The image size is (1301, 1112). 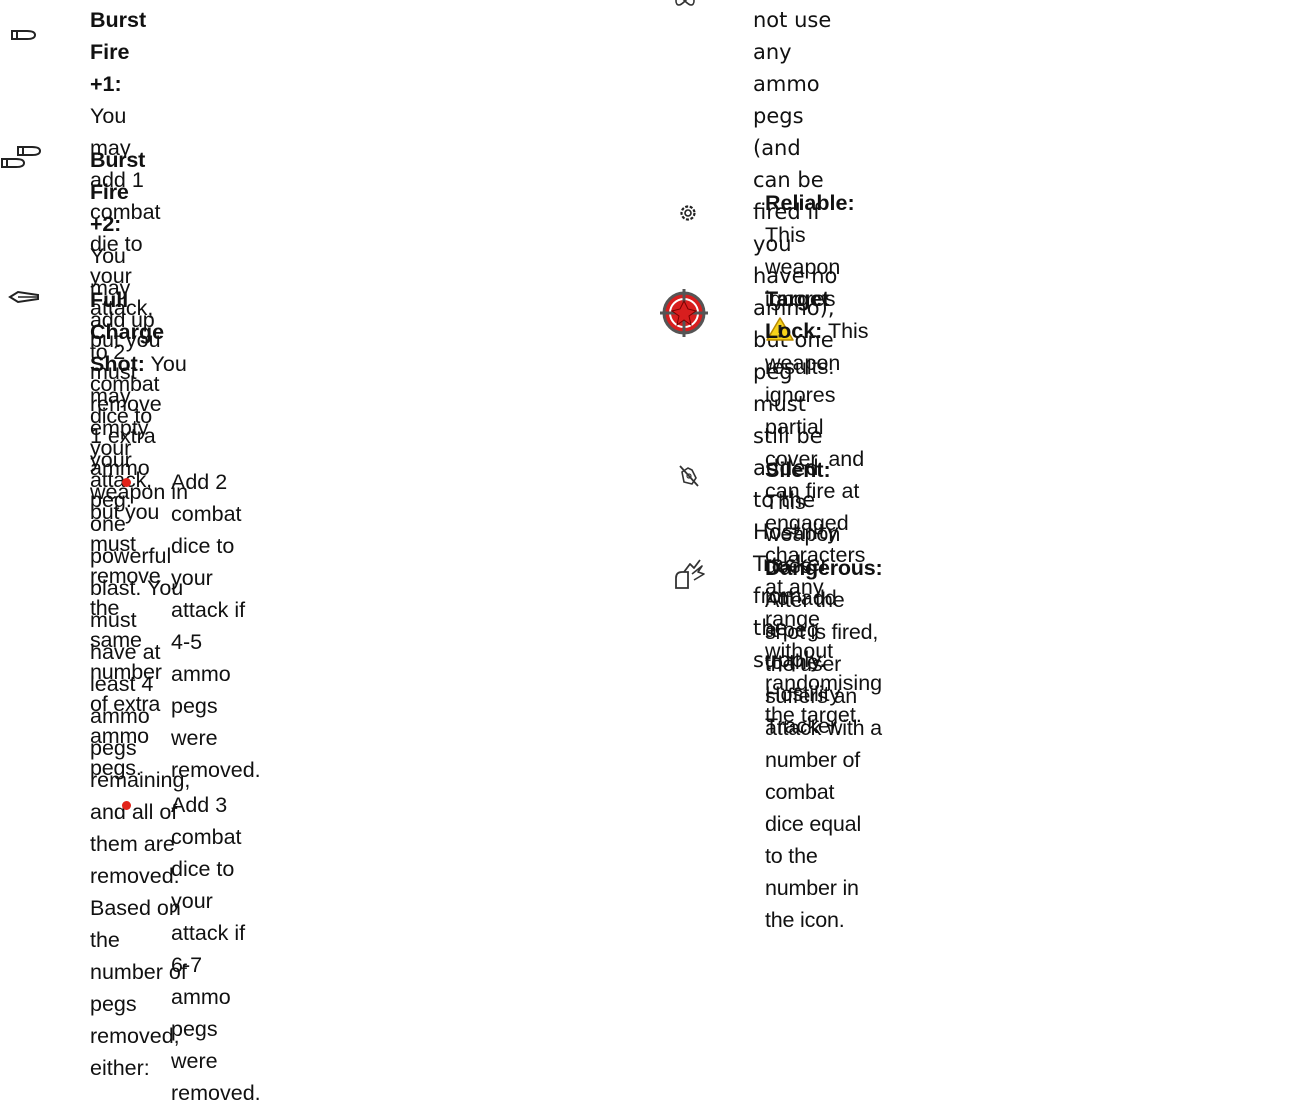 What do you see at coordinates (24, 299) in the screenshot?
I see `charge-shot-icon` at bounding box center [24, 299].